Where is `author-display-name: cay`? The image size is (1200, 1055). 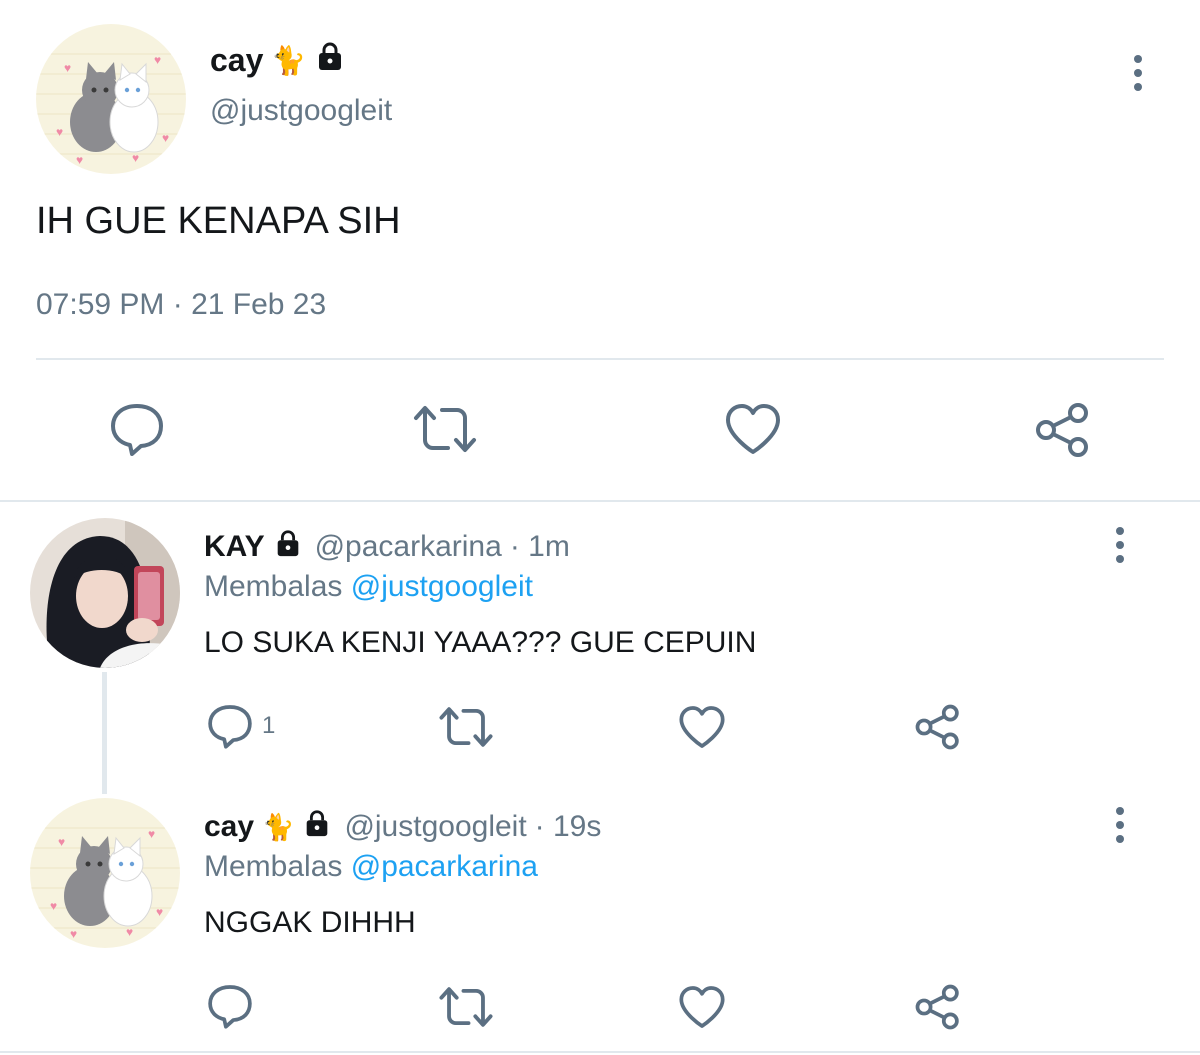 author-display-name: cay is located at coordinates (236, 60).